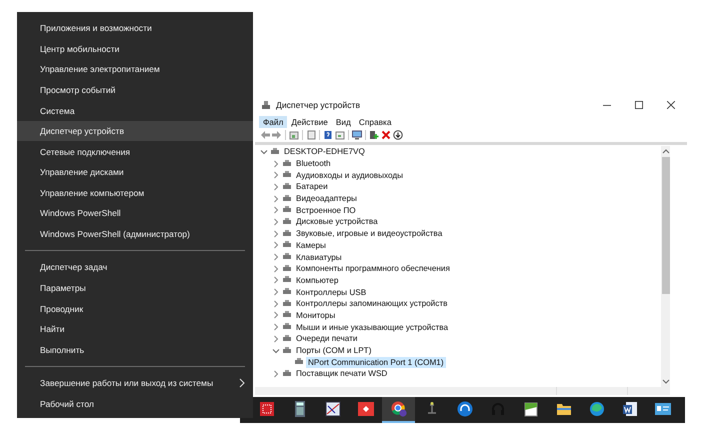 This screenshot has height=444, width=715. Describe the element at coordinates (350, 175) in the screenshot. I see `tree-item: Аудиовходы и аудиовыходы` at that location.